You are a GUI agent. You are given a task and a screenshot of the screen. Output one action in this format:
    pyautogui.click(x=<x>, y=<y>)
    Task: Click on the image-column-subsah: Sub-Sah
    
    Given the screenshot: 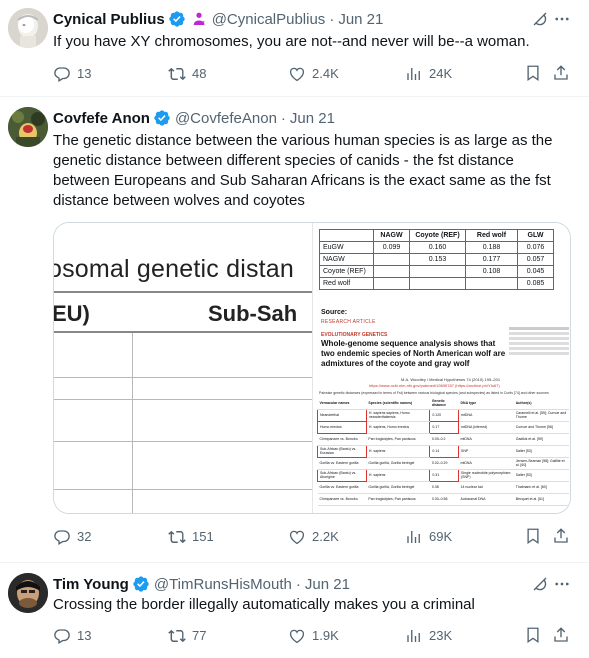 What is the action you would take?
    pyautogui.click(x=253, y=313)
    